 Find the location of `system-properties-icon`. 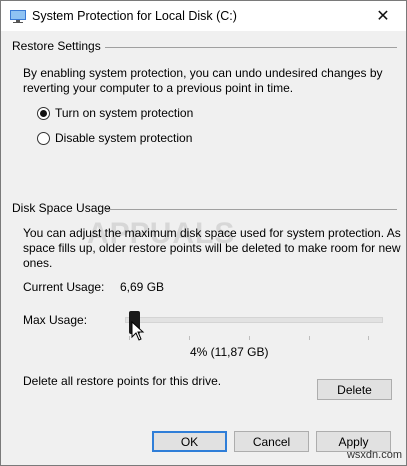

system-properties-icon is located at coordinates (18, 16).